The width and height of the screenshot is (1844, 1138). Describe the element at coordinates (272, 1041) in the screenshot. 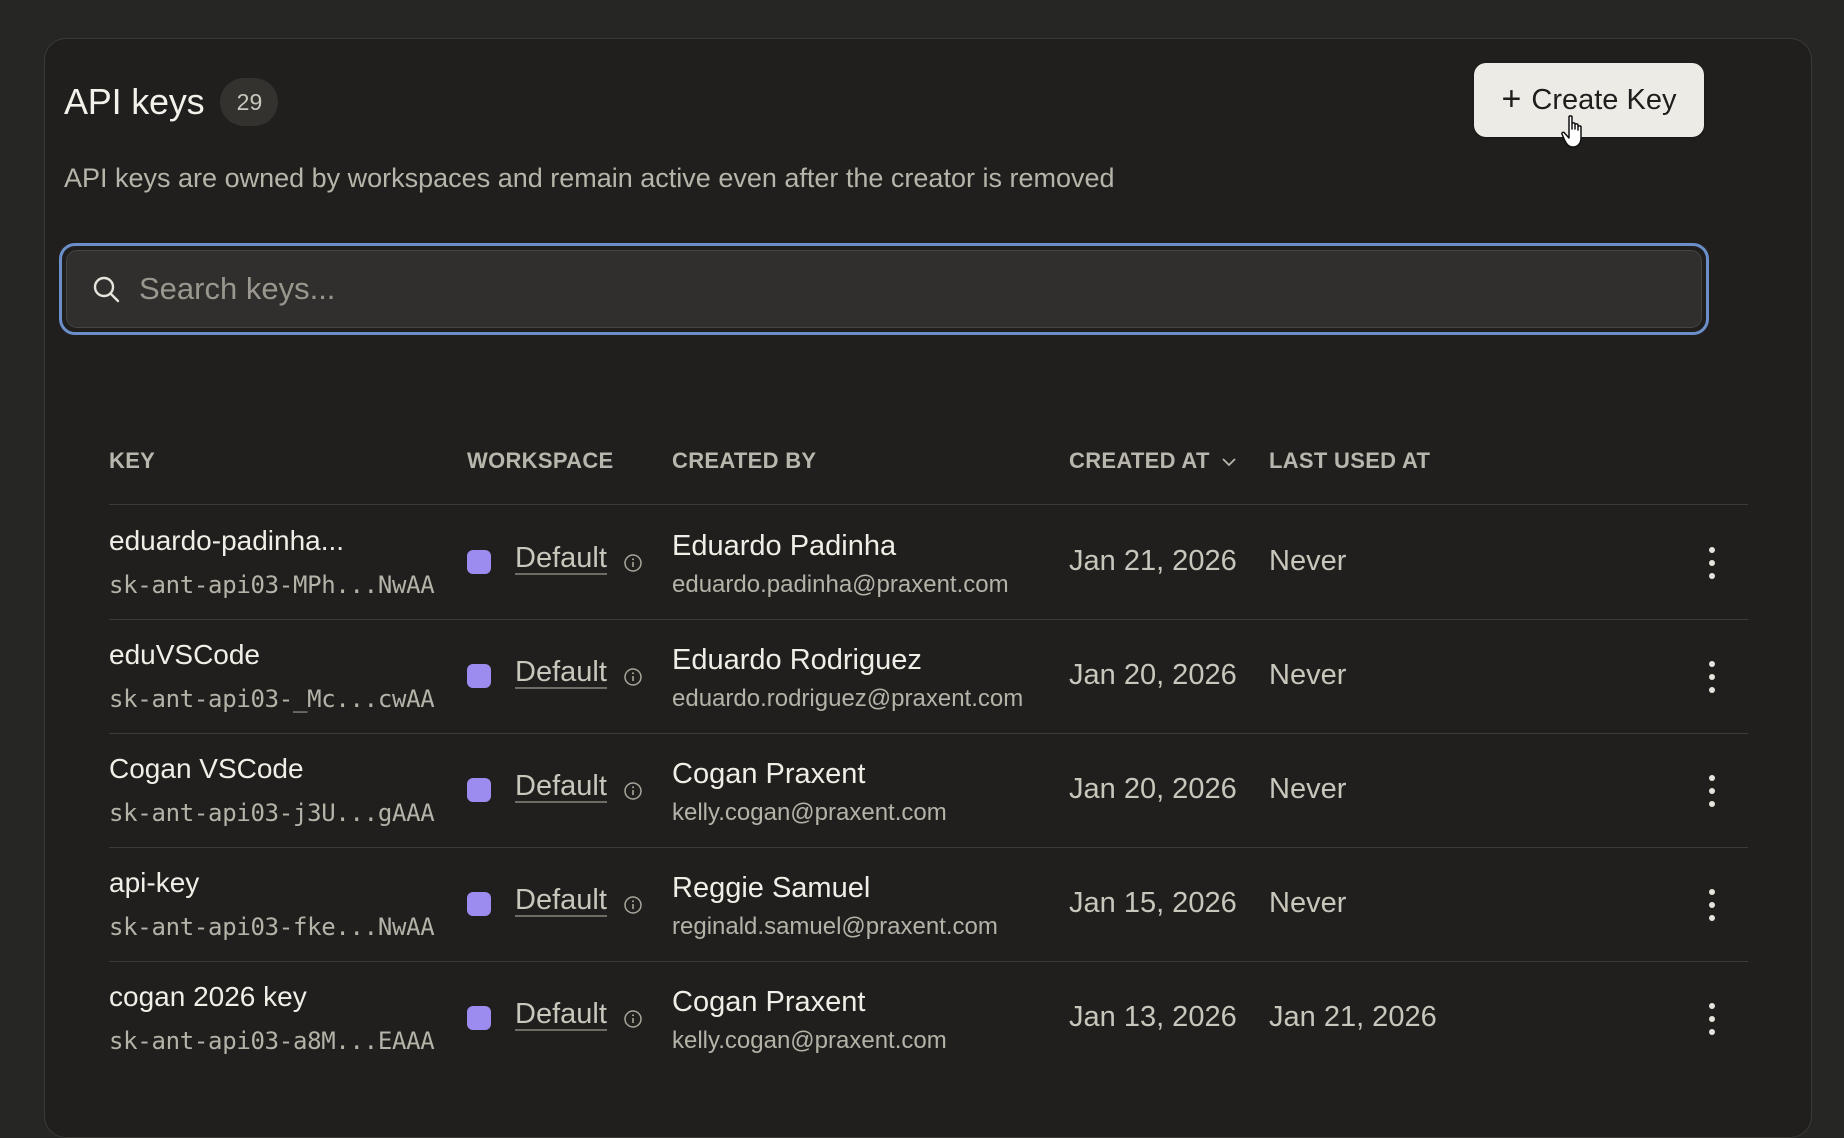

I see `key-id: sk-ant-api03-a8M...EAAA` at that location.